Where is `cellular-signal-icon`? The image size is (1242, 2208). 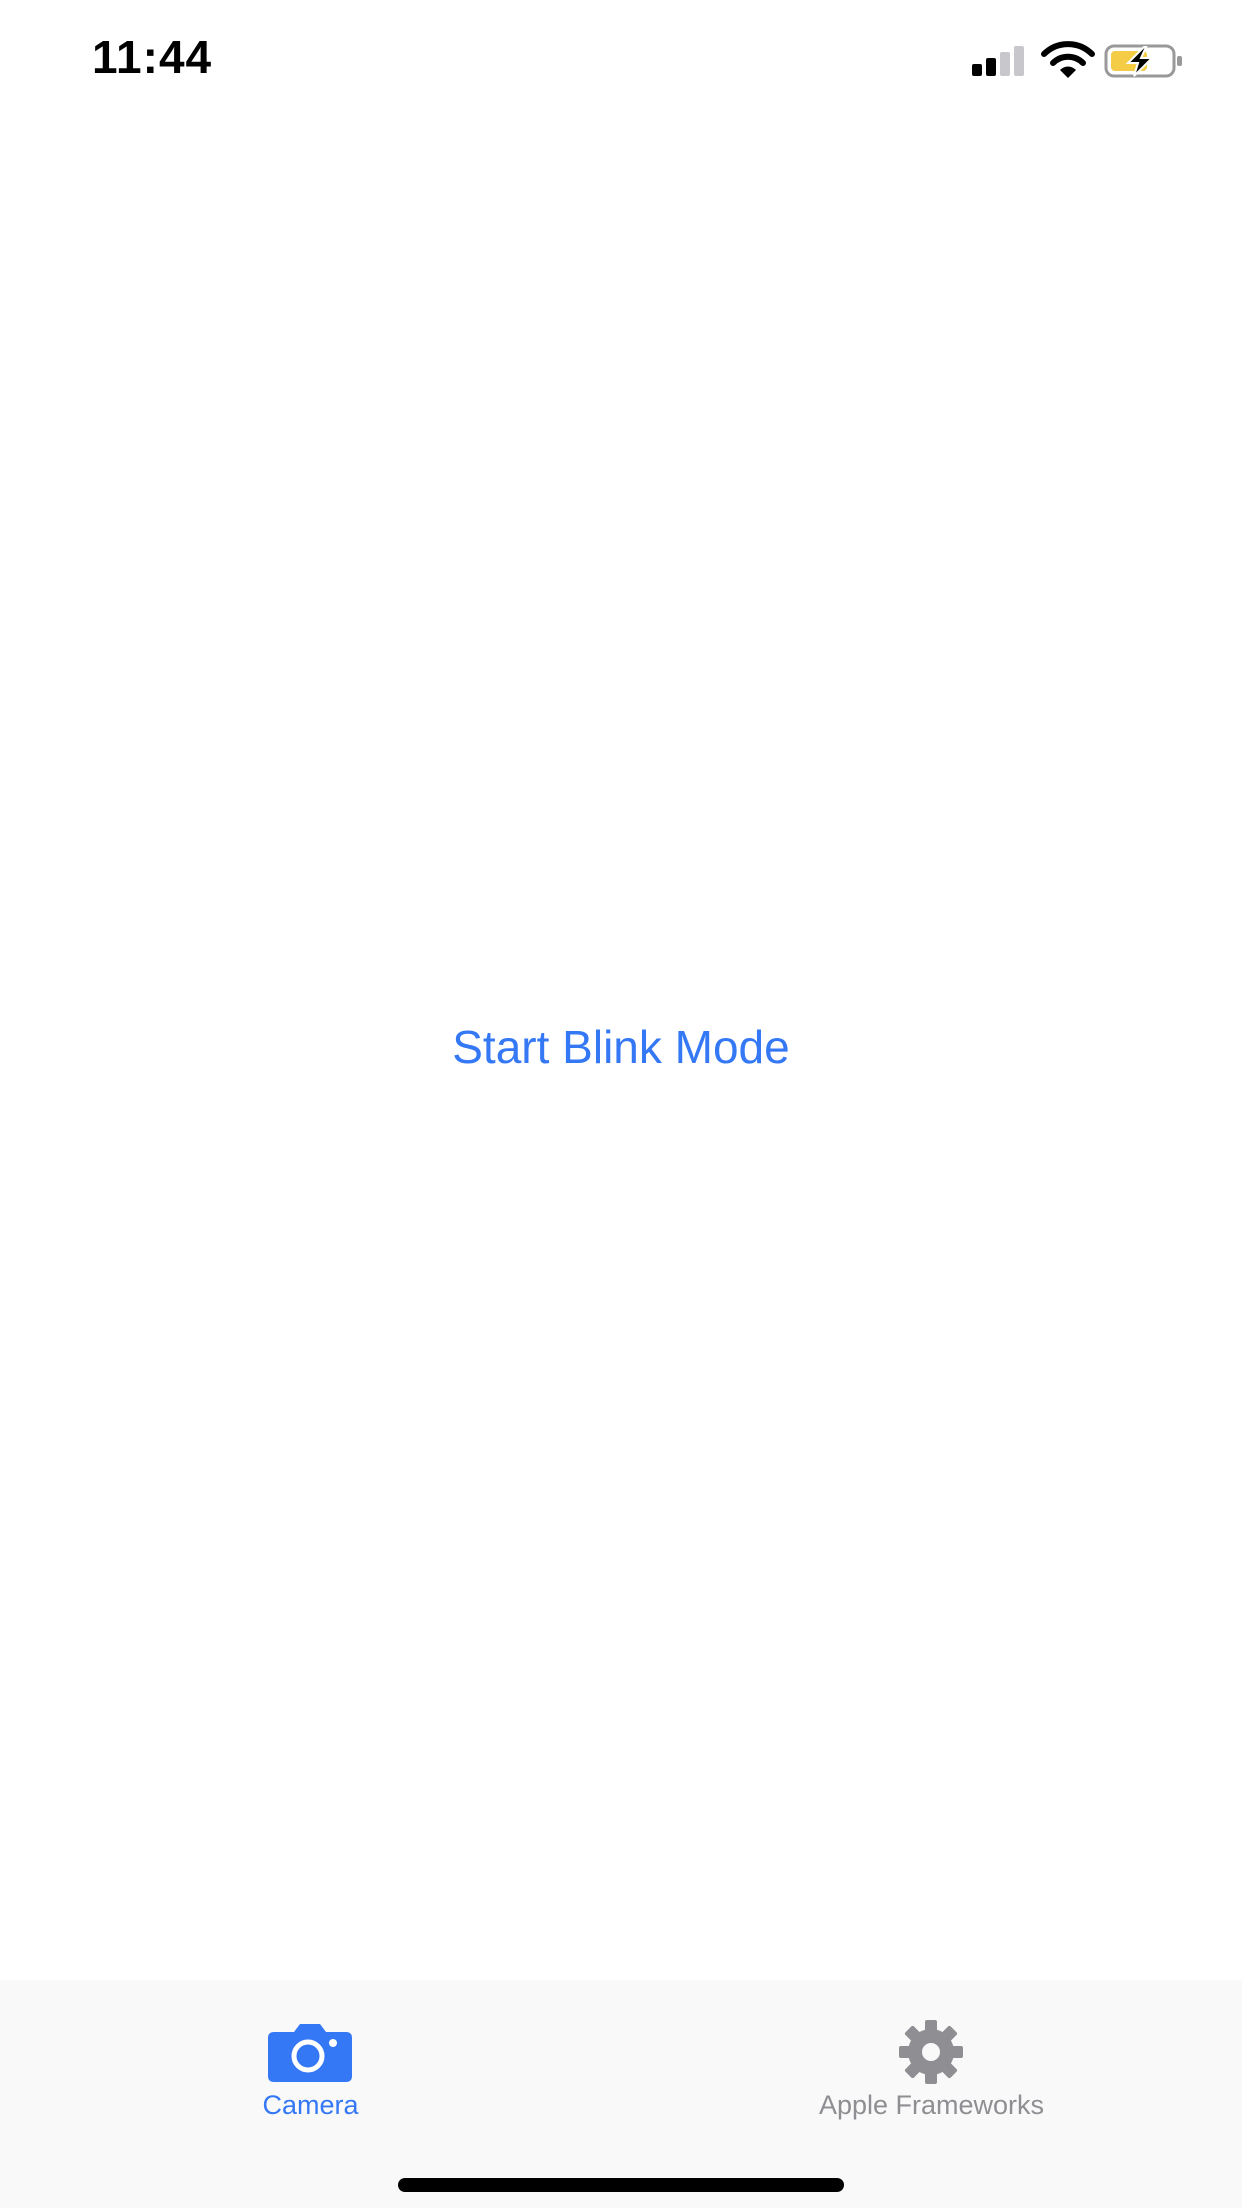 cellular-signal-icon is located at coordinates (998, 61).